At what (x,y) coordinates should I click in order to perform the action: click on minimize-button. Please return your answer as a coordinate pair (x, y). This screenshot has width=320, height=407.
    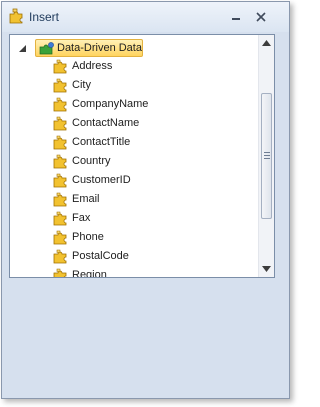
    Looking at the image, I should click on (236, 17).